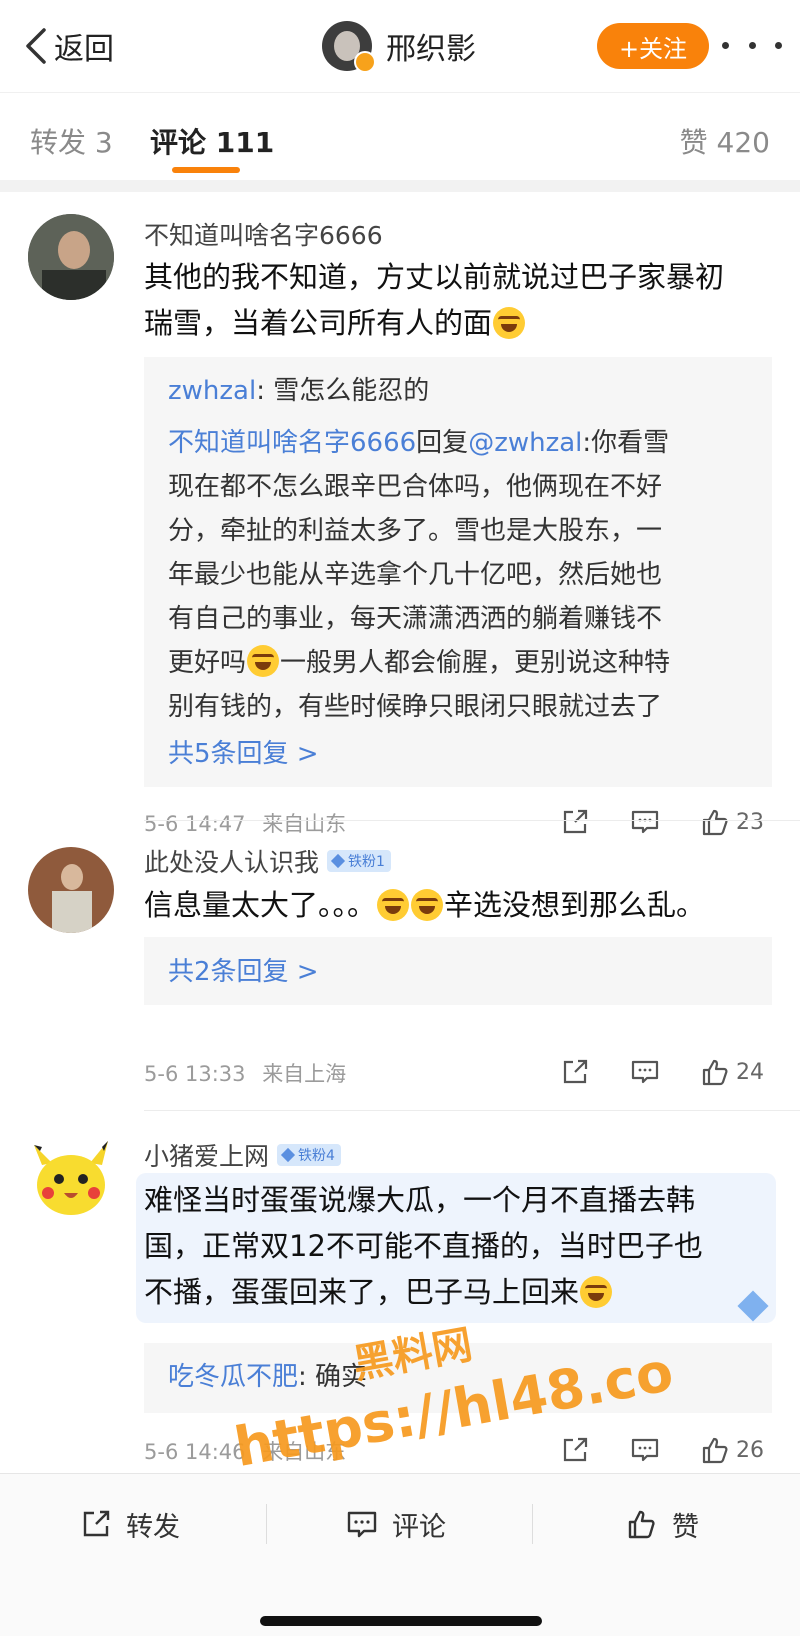 The image size is (800, 1636). What do you see at coordinates (458, 391) in the screenshot?
I see `reply-item: zwhzal: 雪怎么能忍的` at bounding box center [458, 391].